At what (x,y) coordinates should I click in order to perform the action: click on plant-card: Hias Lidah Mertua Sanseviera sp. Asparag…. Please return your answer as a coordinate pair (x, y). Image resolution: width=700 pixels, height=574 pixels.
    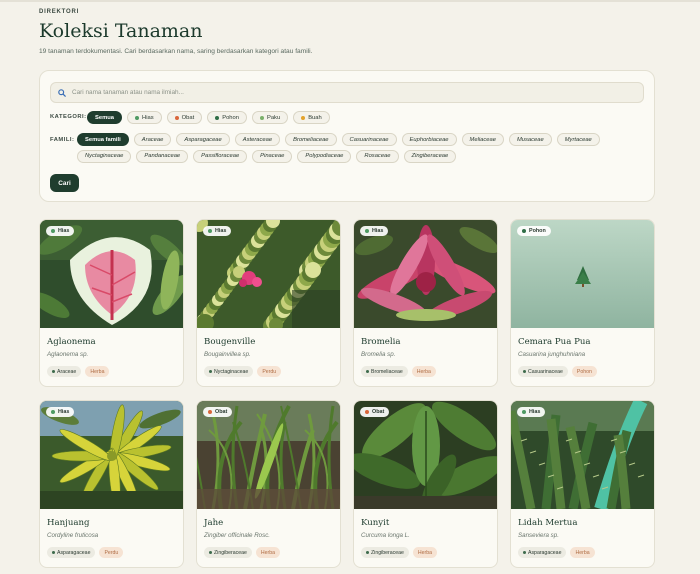
    Looking at the image, I should click on (582, 484).